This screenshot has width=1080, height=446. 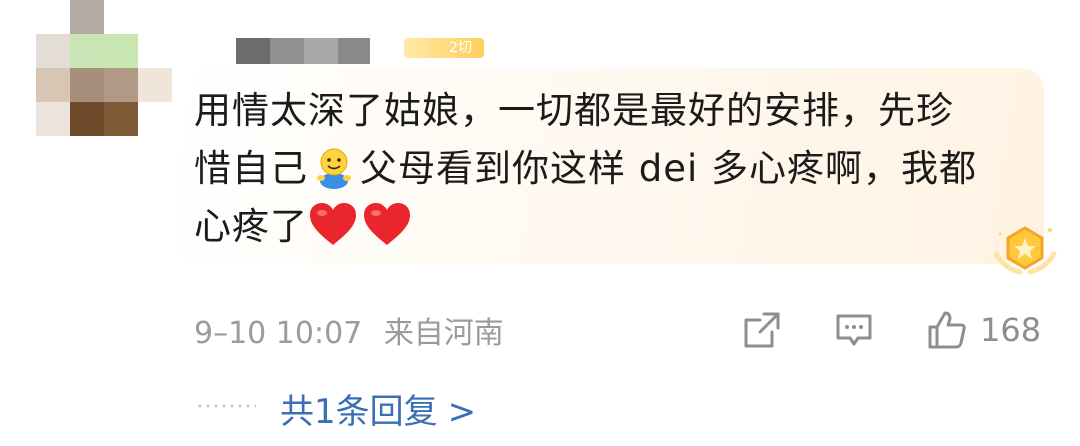 I want to click on username-blurred, so click(x=303, y=51).